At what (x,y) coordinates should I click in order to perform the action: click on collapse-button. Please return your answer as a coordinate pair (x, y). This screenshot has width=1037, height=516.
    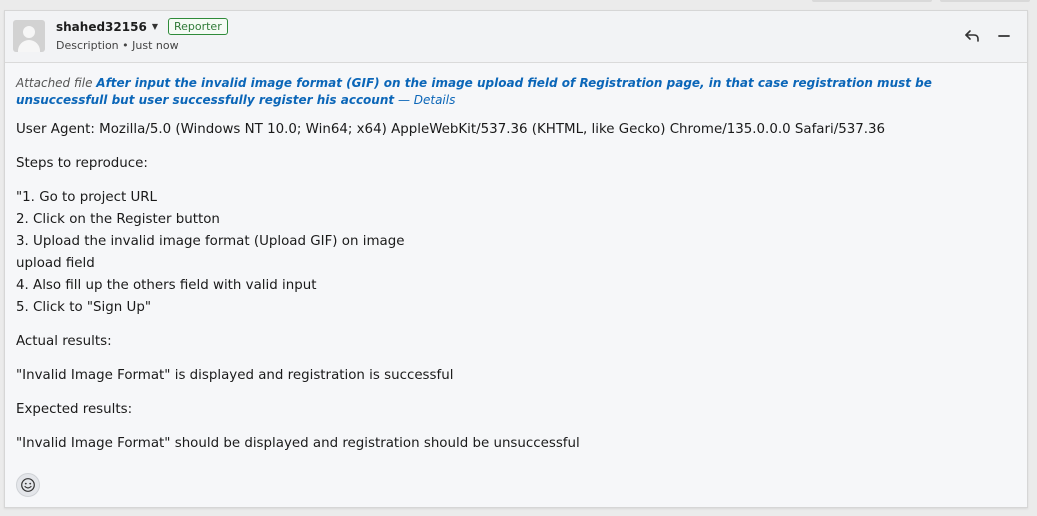
    Looking at the image, I should click on (1004, 36).